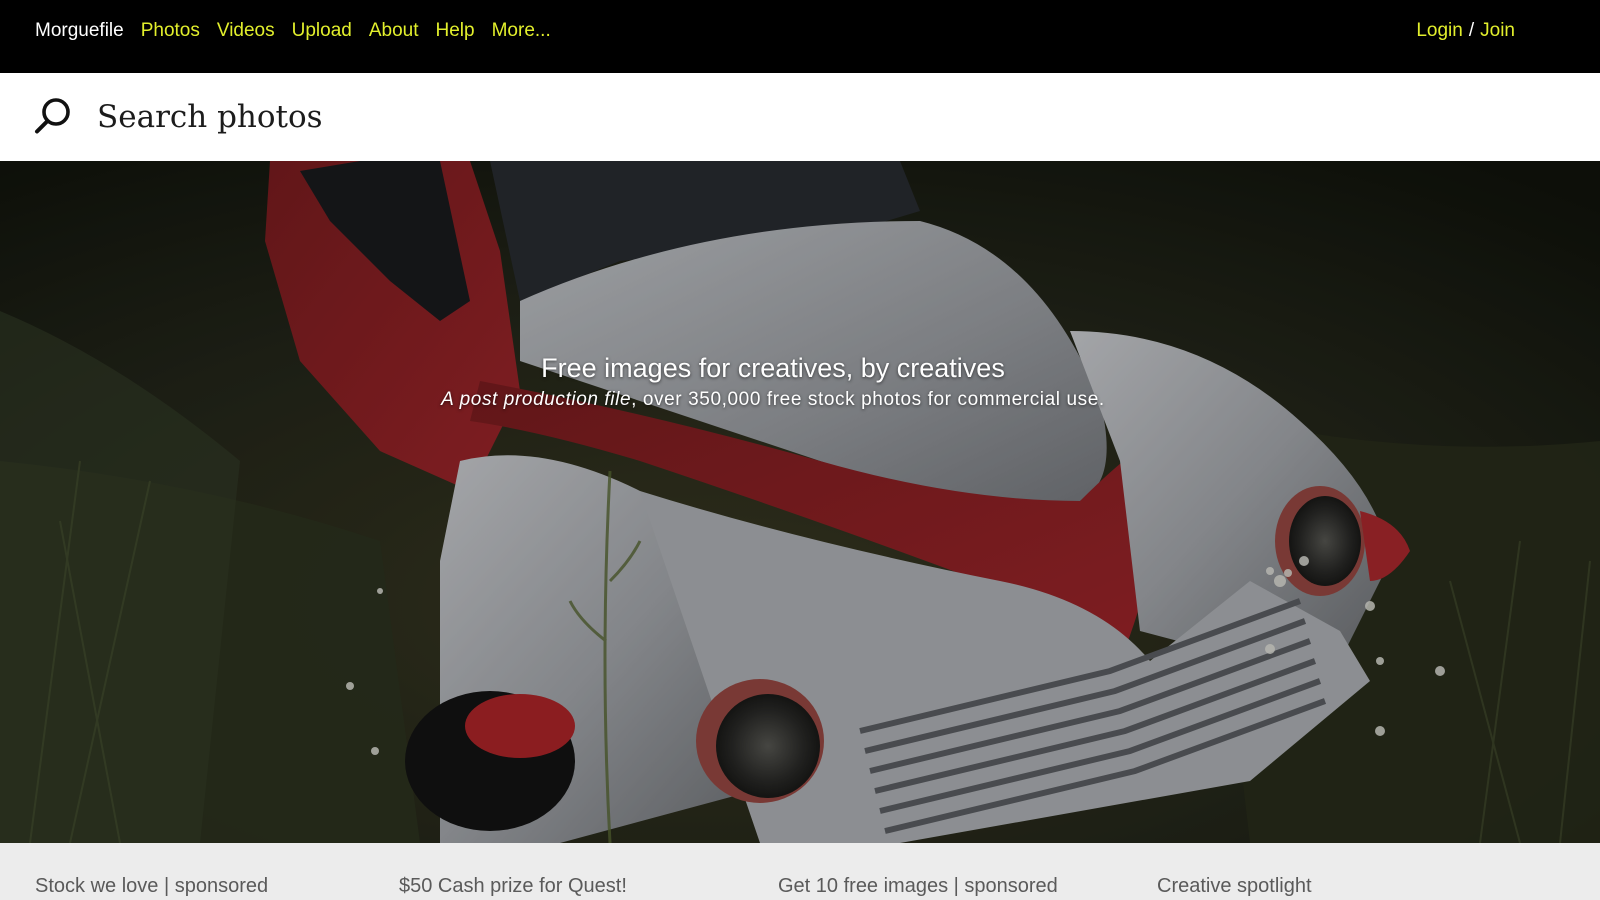  What do you see at coordinates (697, 117) in the screenshot?
I see `search-input` at bounding box center [697, 117].